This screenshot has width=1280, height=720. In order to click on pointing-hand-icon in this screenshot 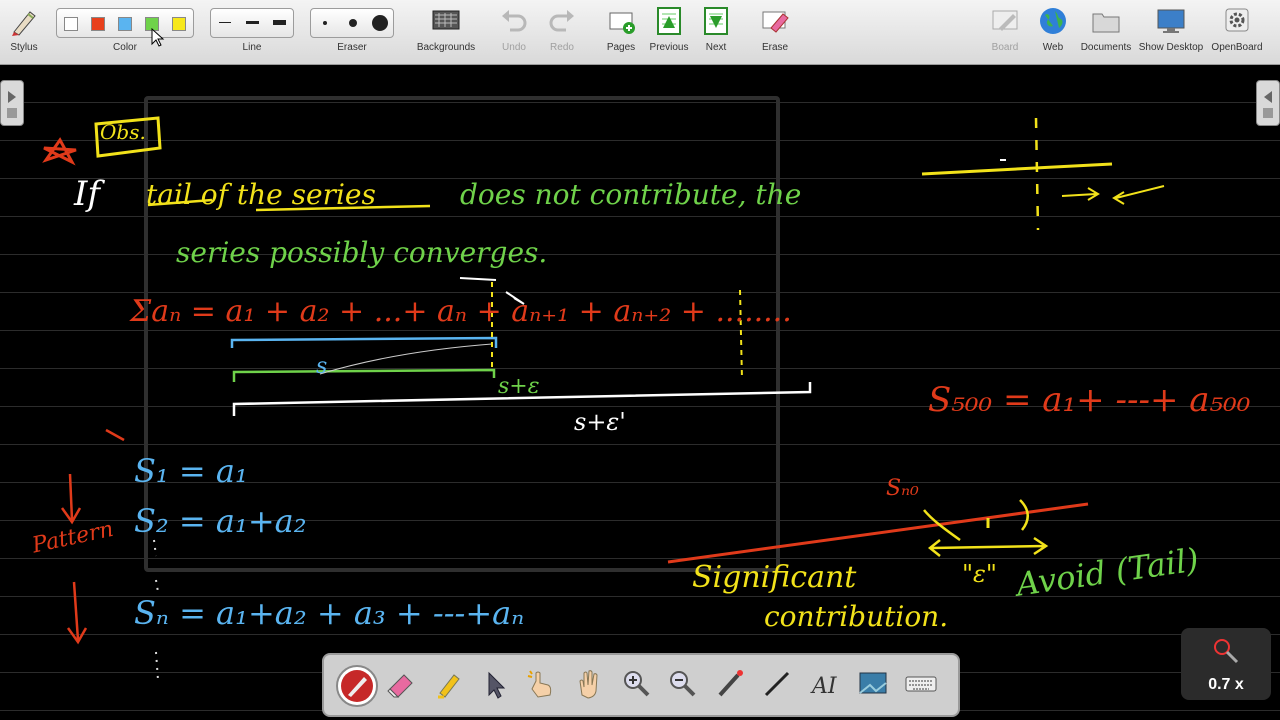, I will do `click(539, 684)`.